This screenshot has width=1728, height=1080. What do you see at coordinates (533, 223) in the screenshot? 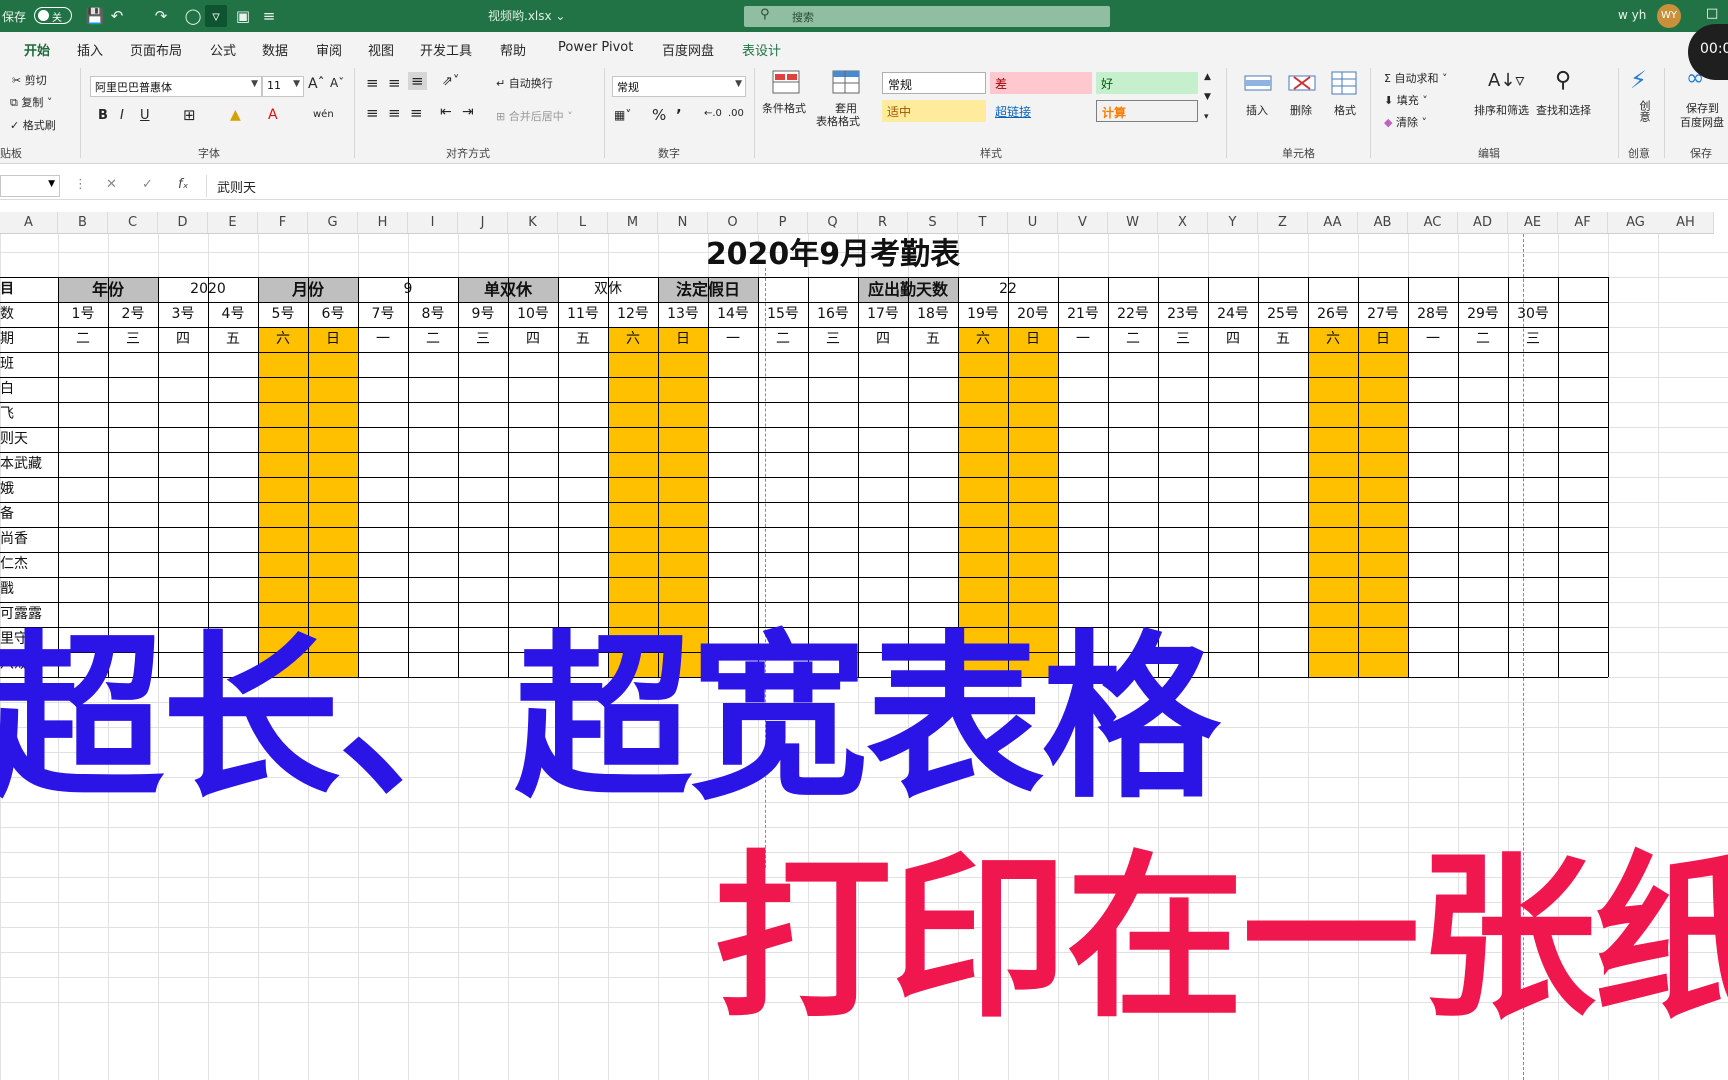
I see `column-header: K` at bounding box center [533, 223].